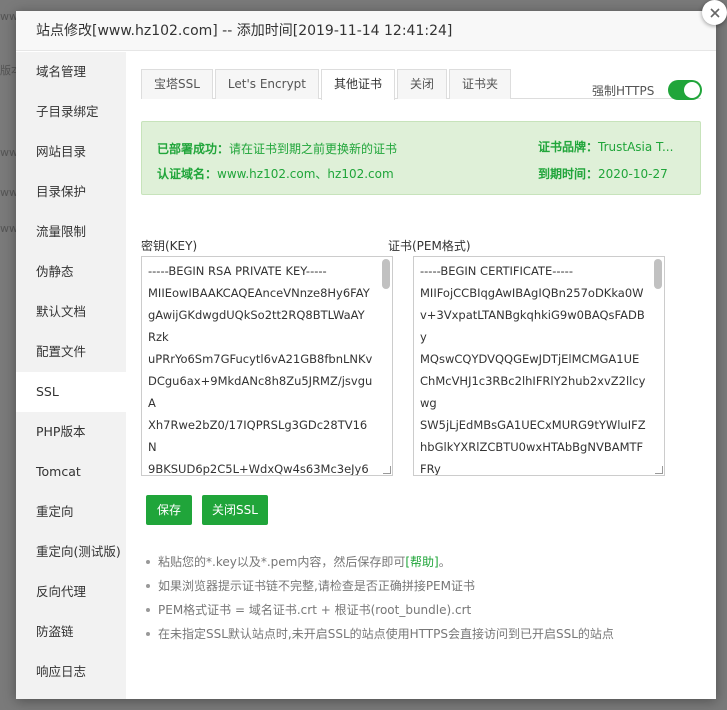 Image resolution: width=727 pixels, height=710 pixels. I want to click on cert-scrollbar, so click(658, 274).